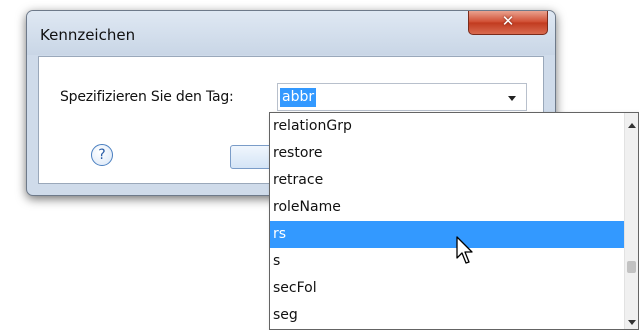  I want to click on list-item: secFol, so click(448, 288).